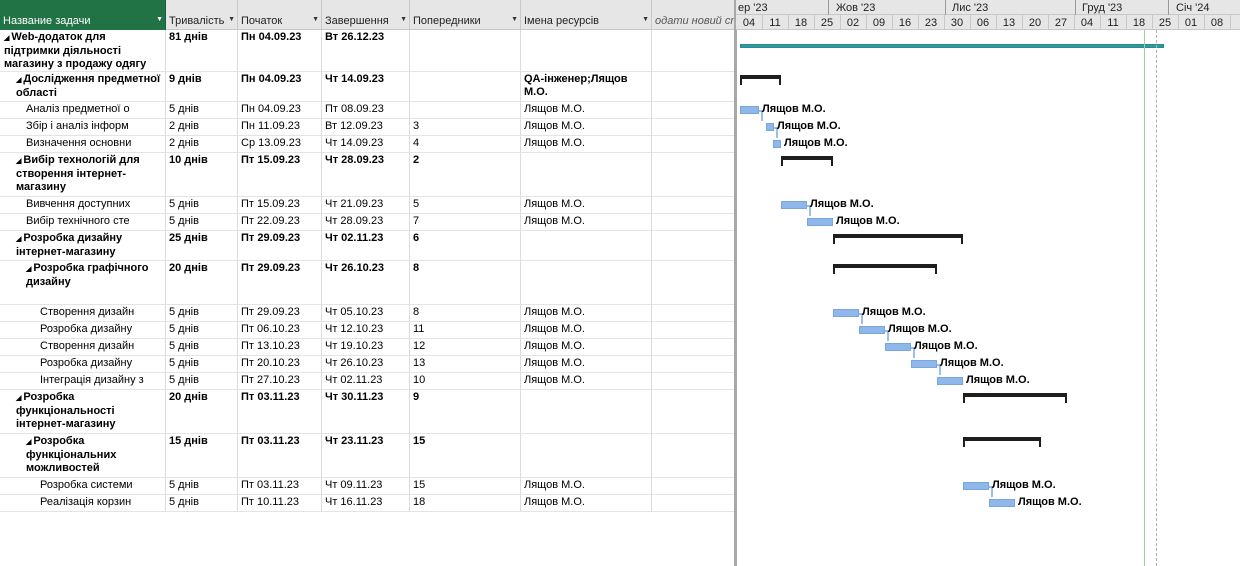  Describe the element at coordinates (465, 175) in the screenshot. I see `predecessors-cell: 2` at that location.